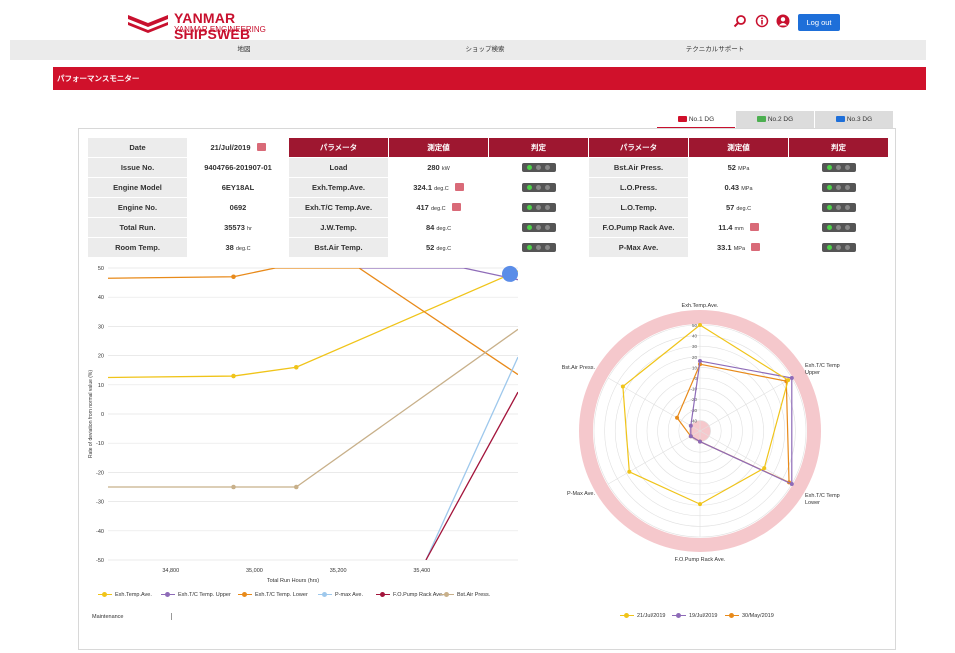 The height and width of the screenshot is (653, 955). What do you see at coordinates (638, 227) in the screenshot?
I see `param-name: F.O.Pump Rack Ave.` at bounding box center [638, 227].